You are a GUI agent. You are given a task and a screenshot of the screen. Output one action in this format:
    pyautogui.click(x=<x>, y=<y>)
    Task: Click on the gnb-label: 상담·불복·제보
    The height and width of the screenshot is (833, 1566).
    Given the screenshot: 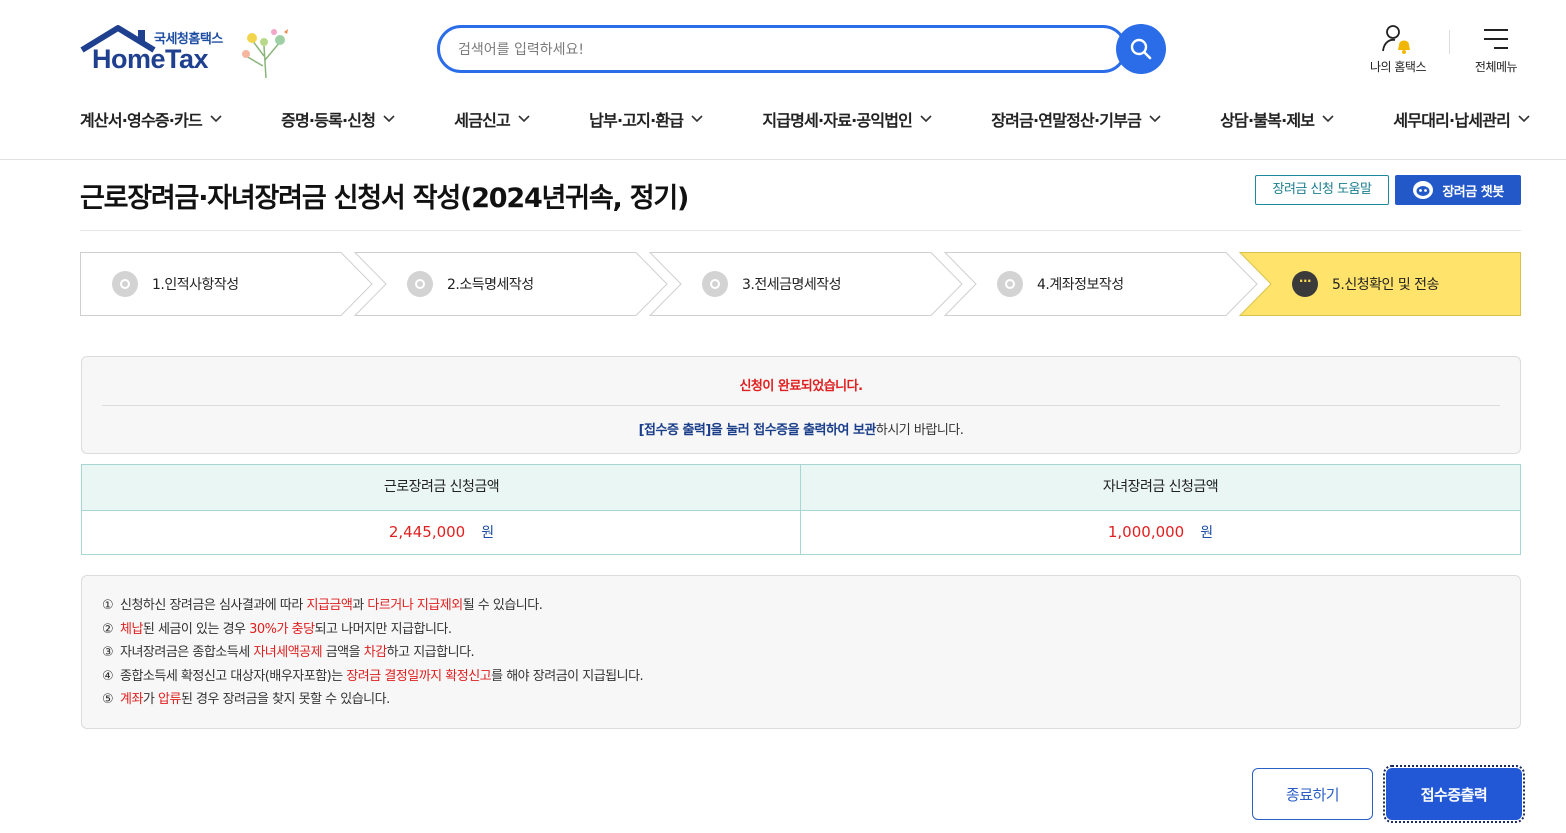 What is the action you would take?
    pyautogui.click(x=1267, y=120)
    